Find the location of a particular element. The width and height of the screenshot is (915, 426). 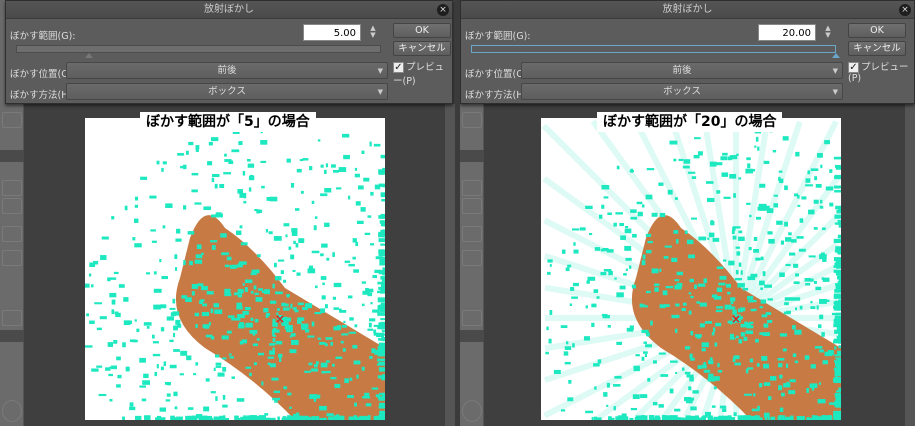

range-input: 5.00 is located at coordinates (332, 32).